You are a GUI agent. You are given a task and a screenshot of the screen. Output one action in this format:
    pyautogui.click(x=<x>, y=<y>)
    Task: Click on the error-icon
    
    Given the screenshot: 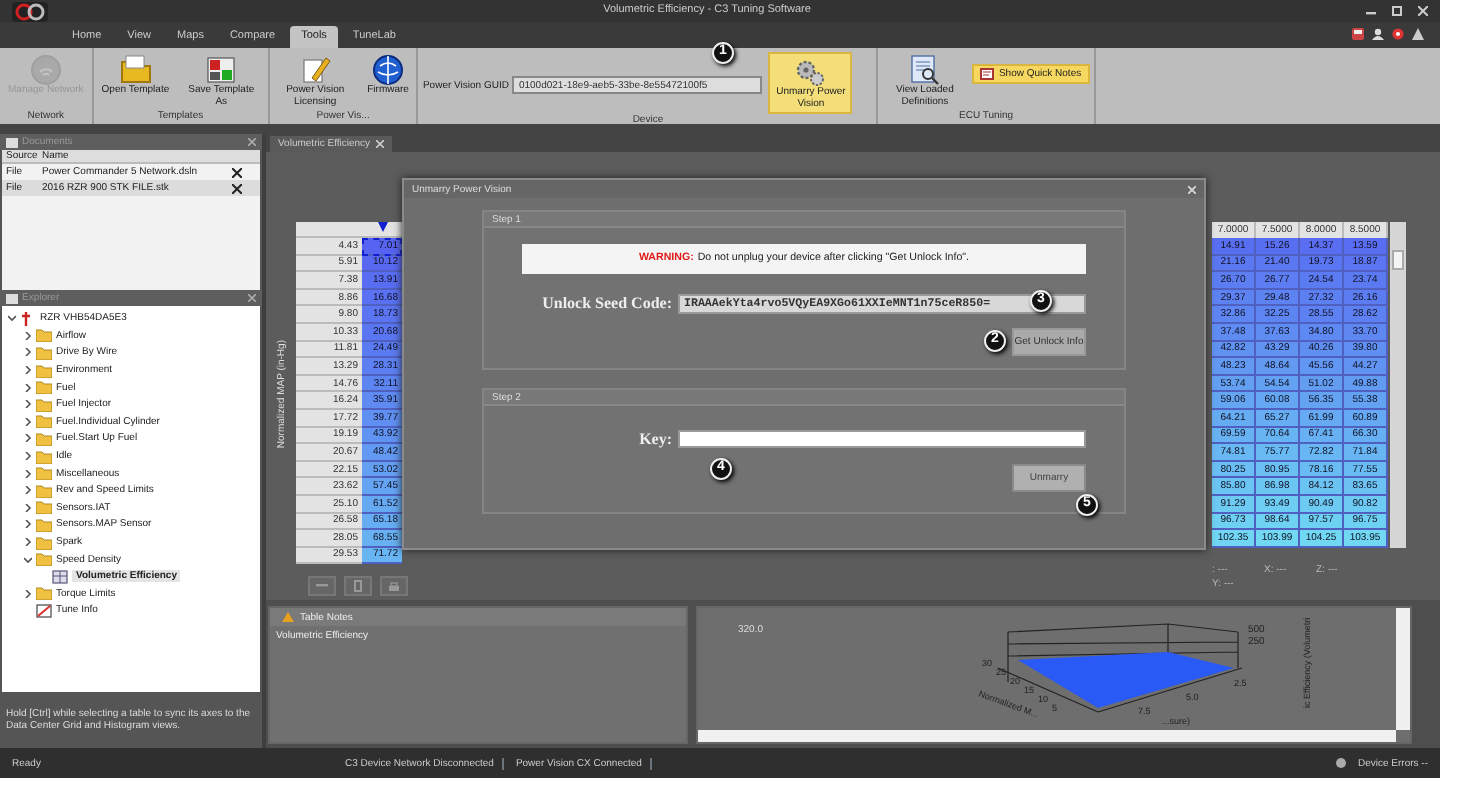 What is the action you would take?
    pyautogui.click(x=1340, y=763)
    